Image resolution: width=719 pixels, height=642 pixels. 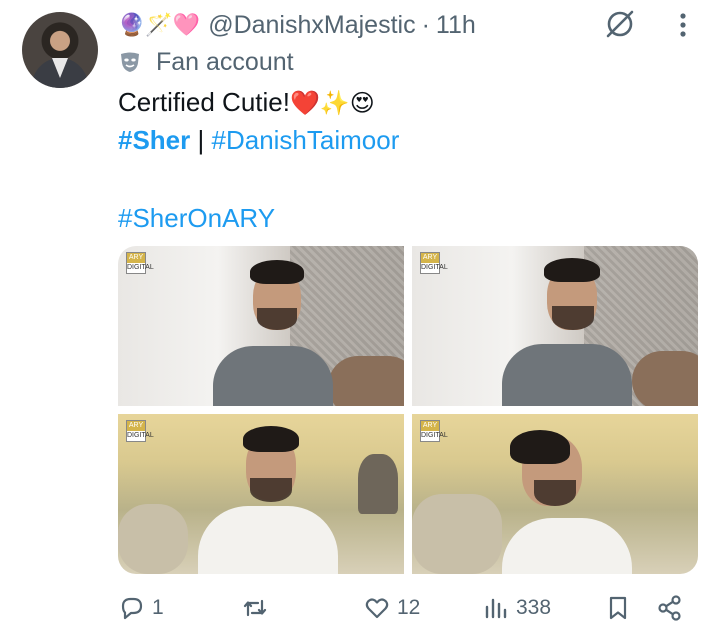 I want to click on more-icon, so click(x=683, y=25).